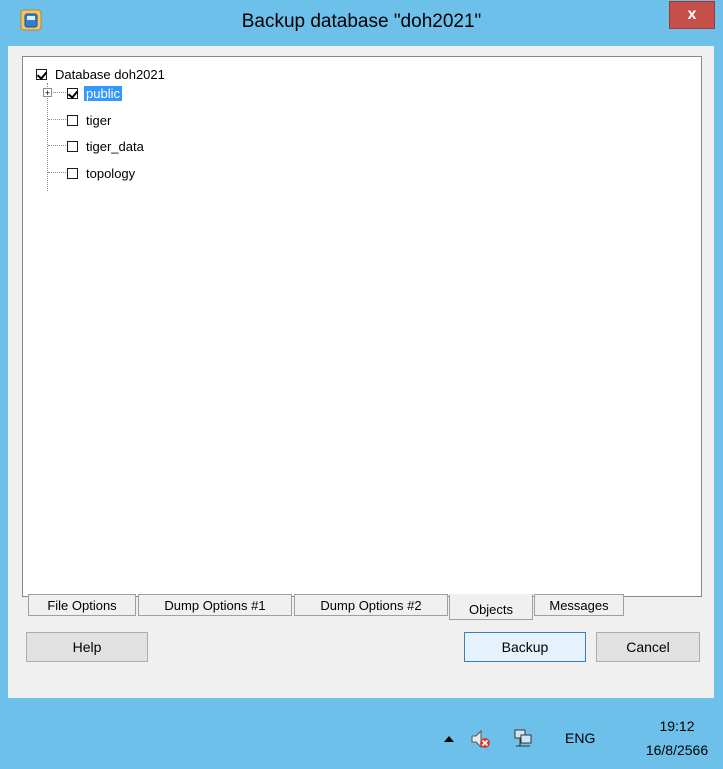  What do you see at coordinates (491, 607) in the screenshot?
I see `tab-objects: Objects` at bounding box center [491, 607].